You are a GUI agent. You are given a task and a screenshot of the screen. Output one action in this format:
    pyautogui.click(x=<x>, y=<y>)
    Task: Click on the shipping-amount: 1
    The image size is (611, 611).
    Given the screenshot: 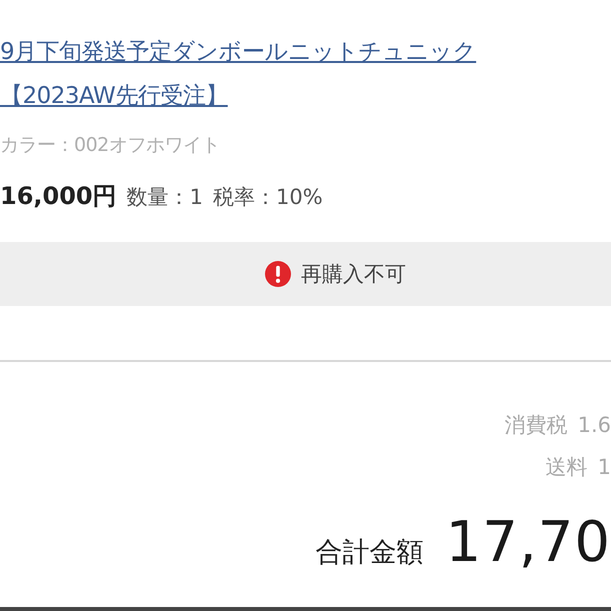 What is the action you would take?
    pyautogui.click(x=604, y=467)
    